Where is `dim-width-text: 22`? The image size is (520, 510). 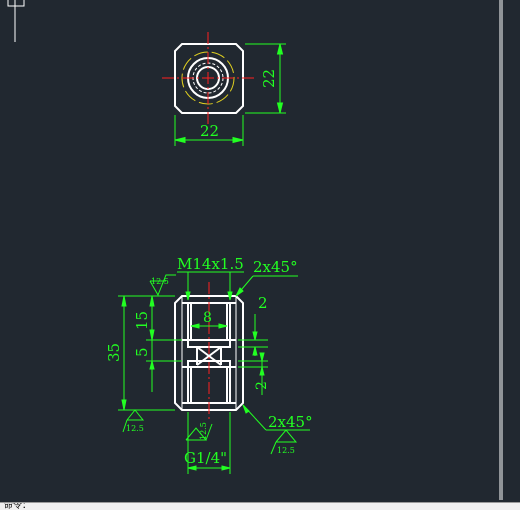
dim-width-text: 22 is located at coordinates (209, 131).